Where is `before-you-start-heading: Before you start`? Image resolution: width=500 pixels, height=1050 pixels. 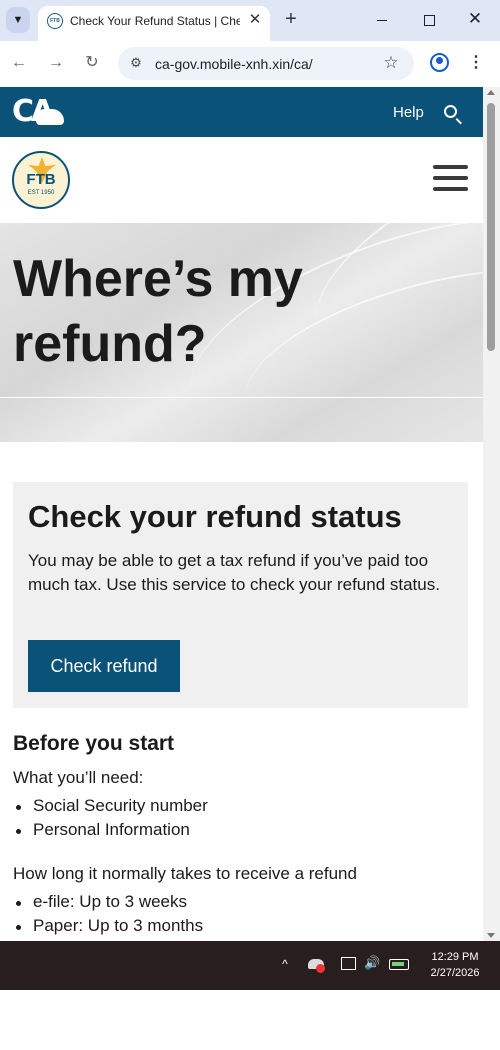 before-you-start-heading: Before you start is located at coordinates (94, 743).